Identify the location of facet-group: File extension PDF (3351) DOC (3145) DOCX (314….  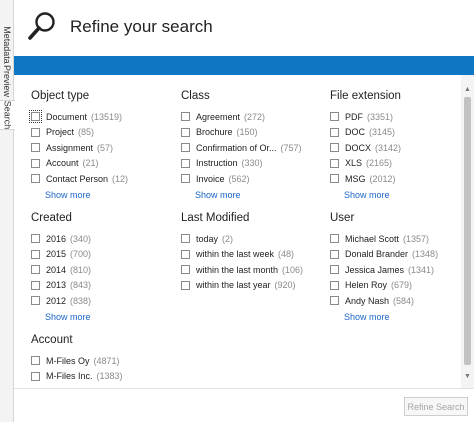
(395, 145).